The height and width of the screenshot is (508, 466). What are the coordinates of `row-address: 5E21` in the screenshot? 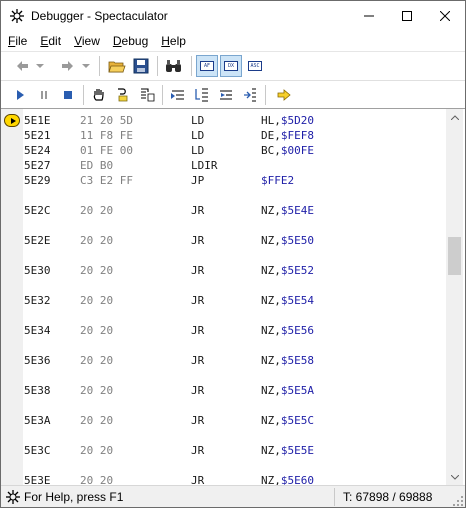 It's located at (37, 135).